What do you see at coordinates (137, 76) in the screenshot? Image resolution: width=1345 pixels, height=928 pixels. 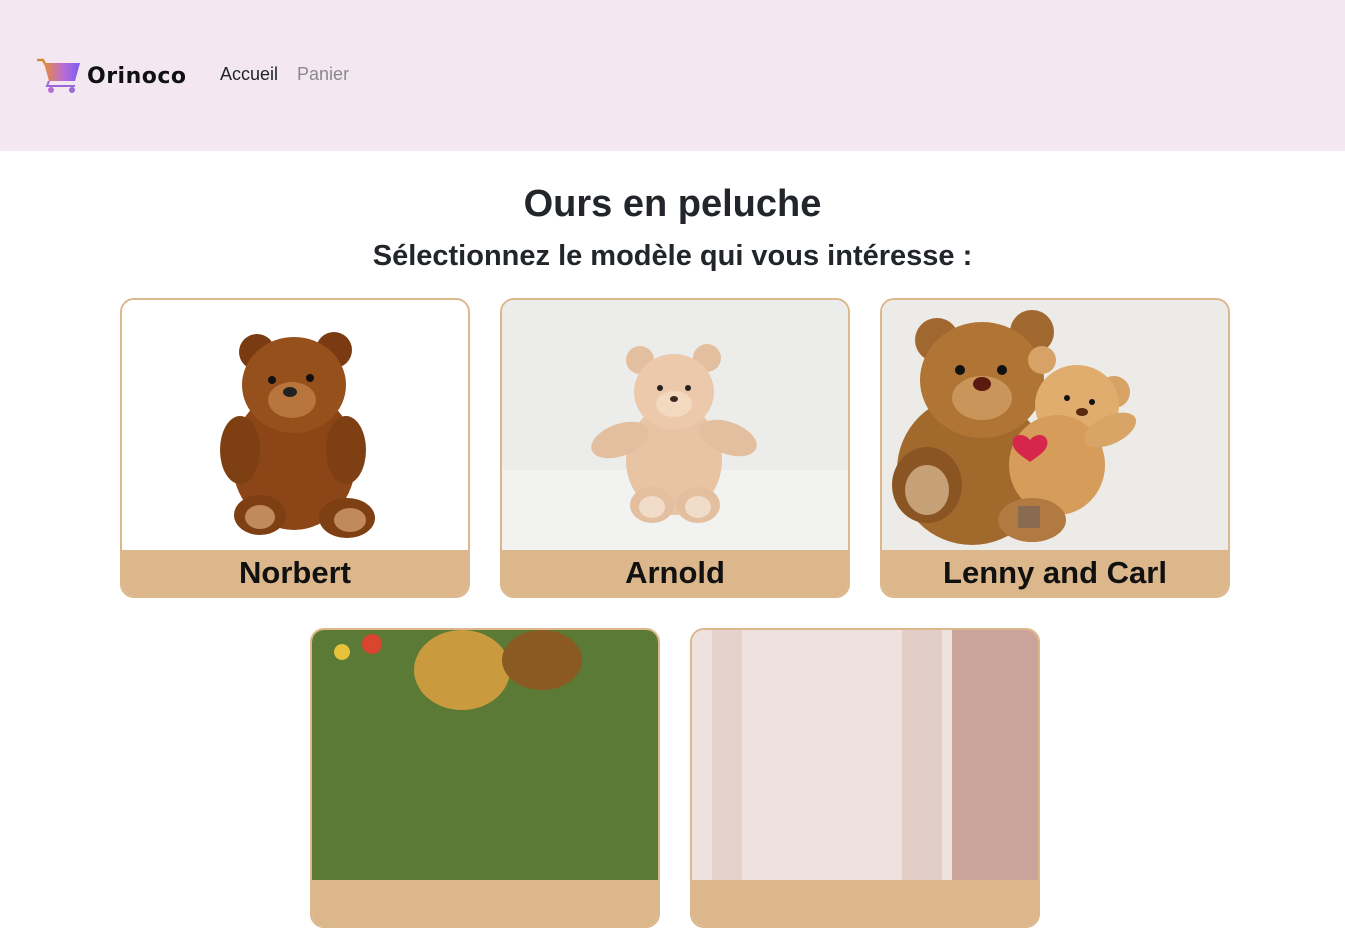 I see `brand-name: Orinoco` at bounding box center [137, 76].